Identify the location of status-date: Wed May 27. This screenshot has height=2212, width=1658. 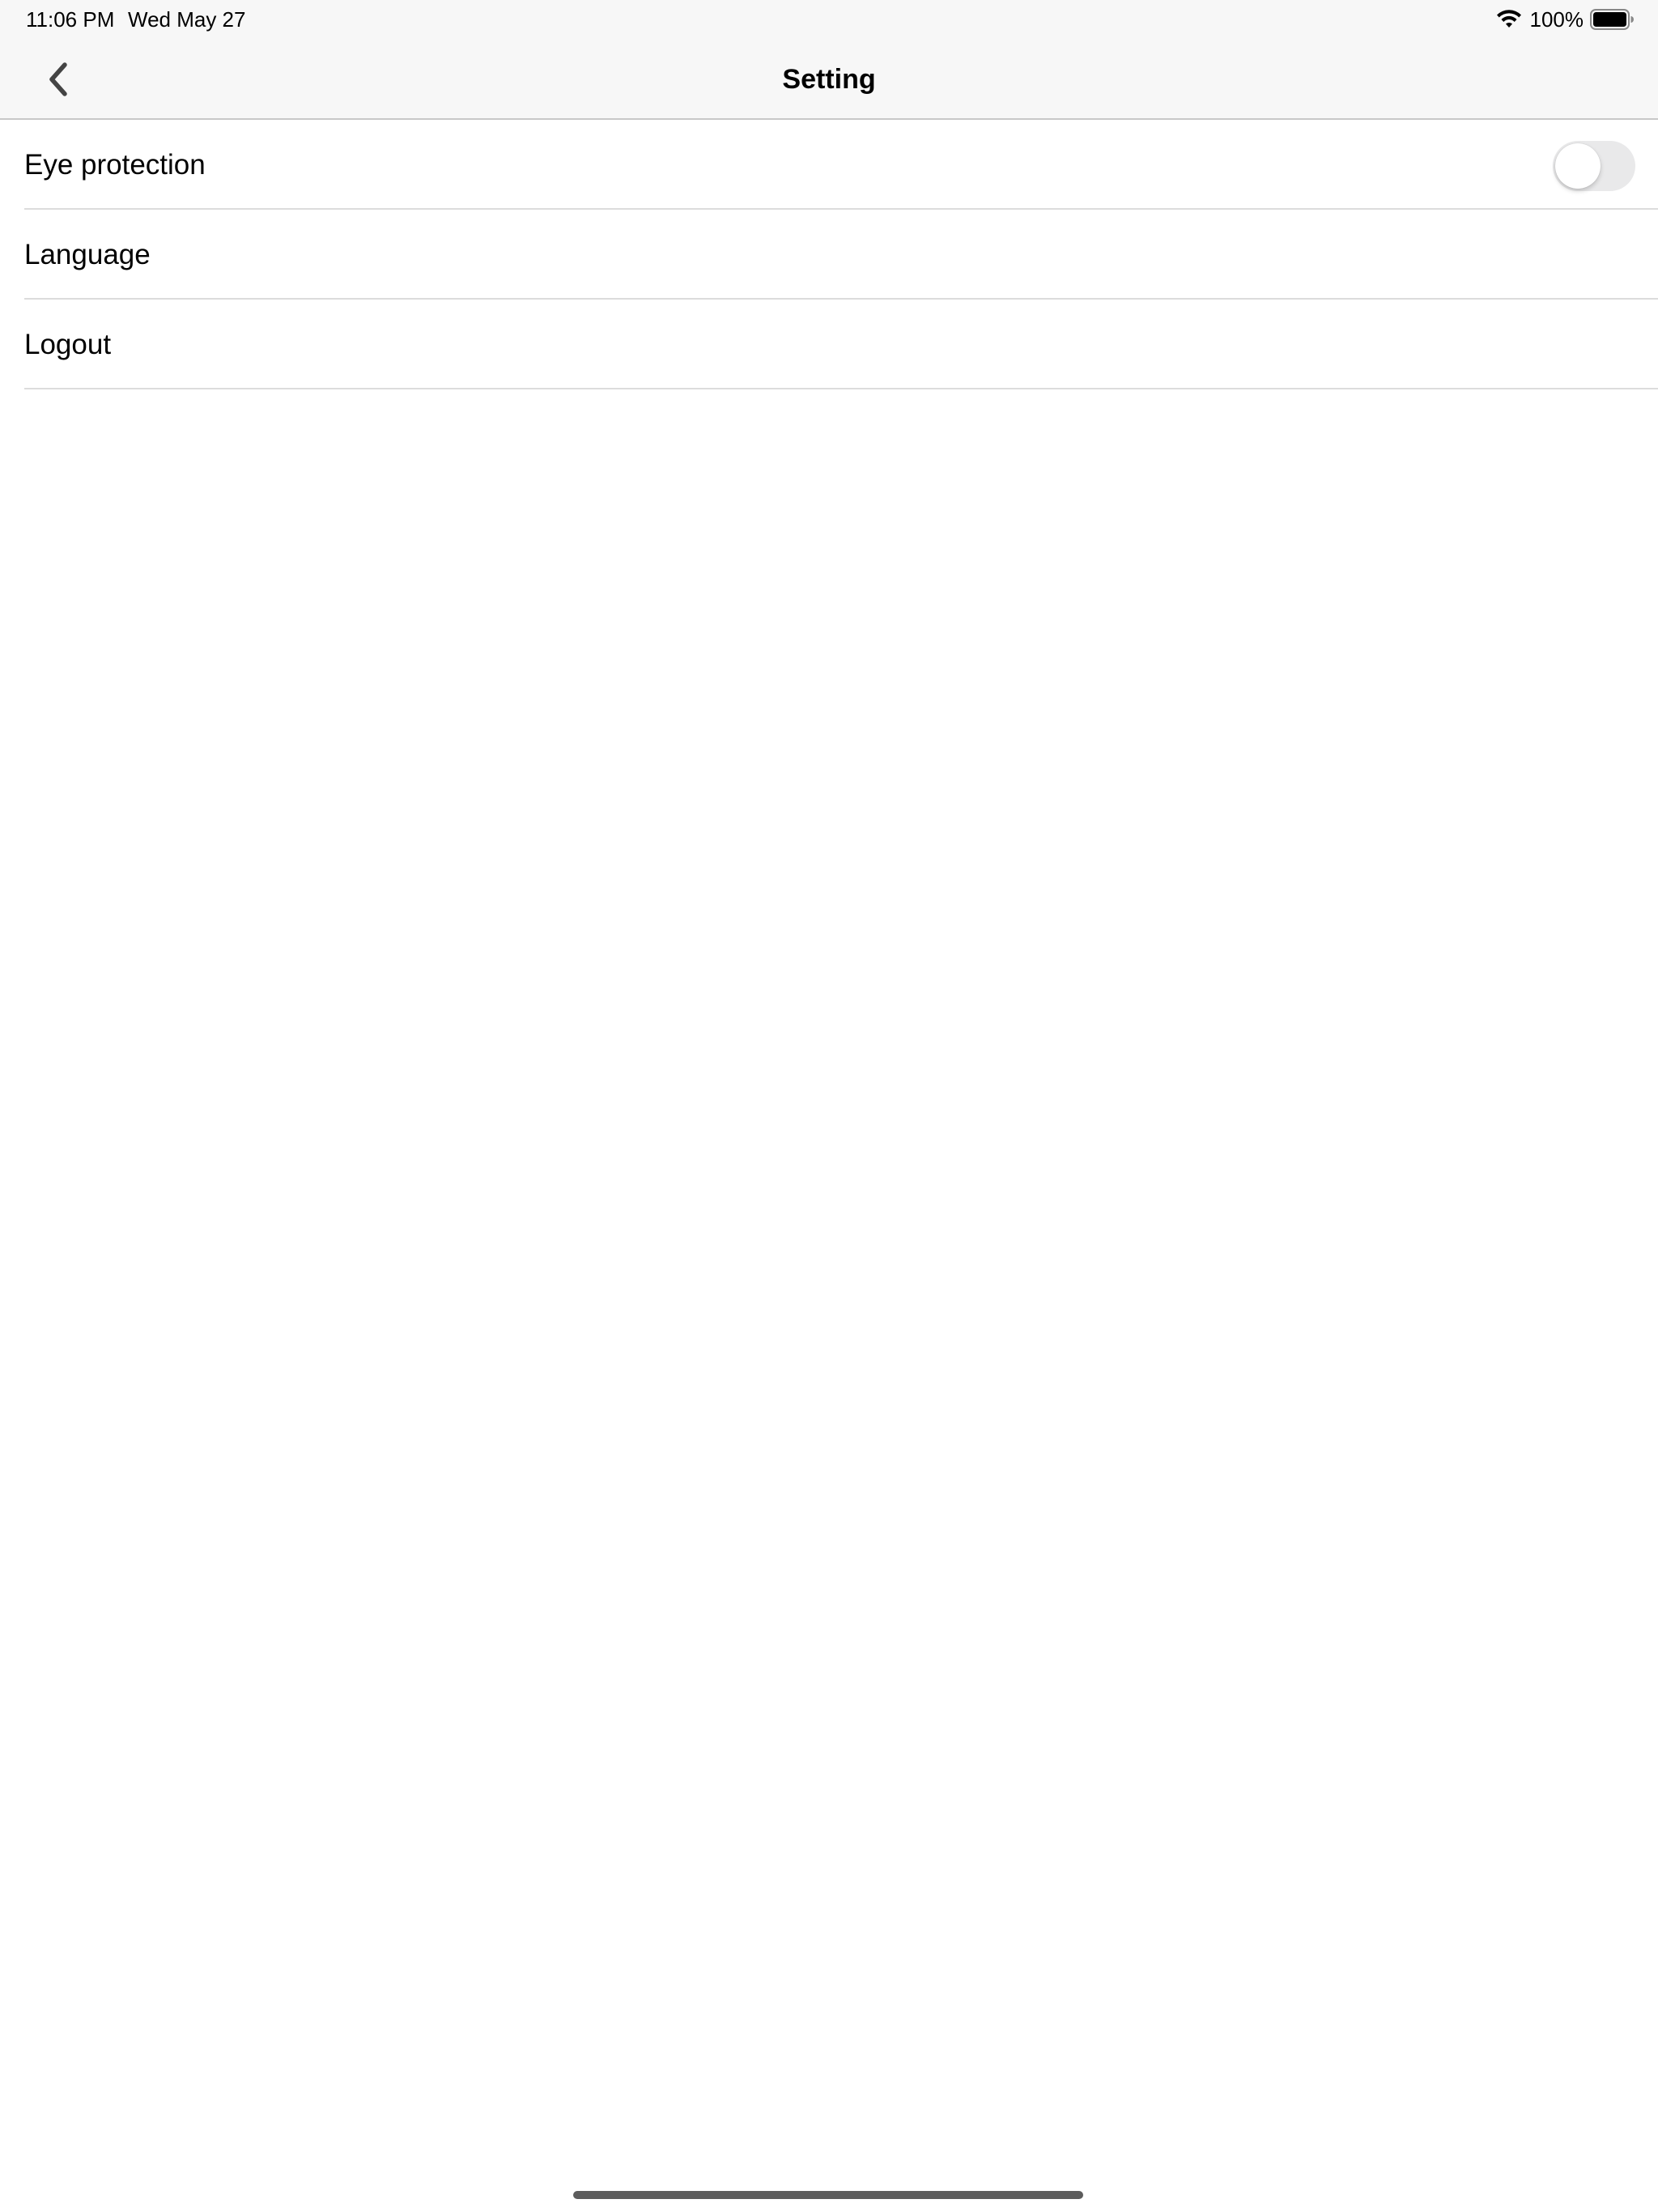
(187, 19).